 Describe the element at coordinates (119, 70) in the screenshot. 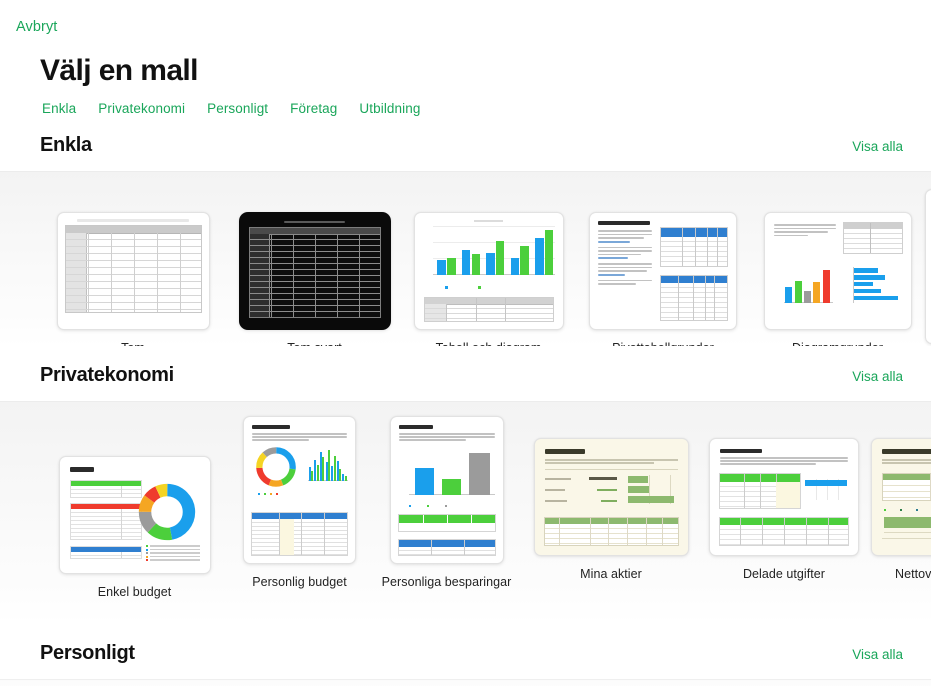

I see `page-title: Välj en mall` at that location.